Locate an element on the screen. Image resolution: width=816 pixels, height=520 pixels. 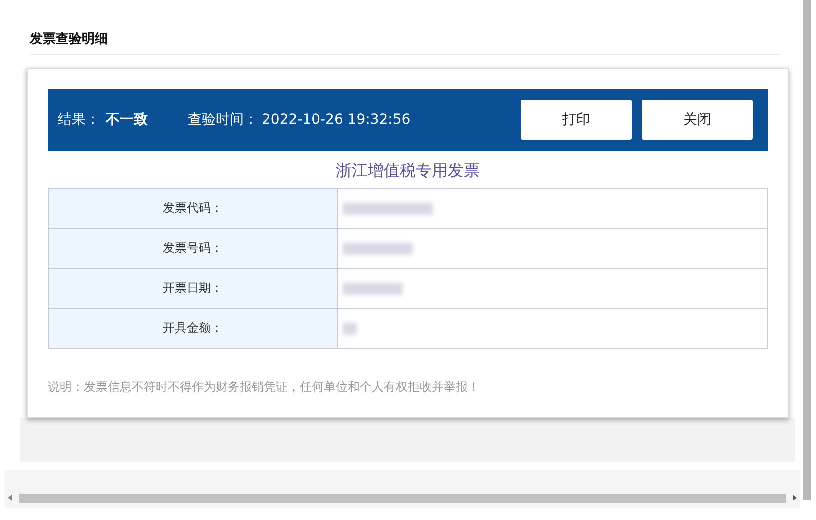
field-label: 发票代码： is located at coordinates (193, 208).